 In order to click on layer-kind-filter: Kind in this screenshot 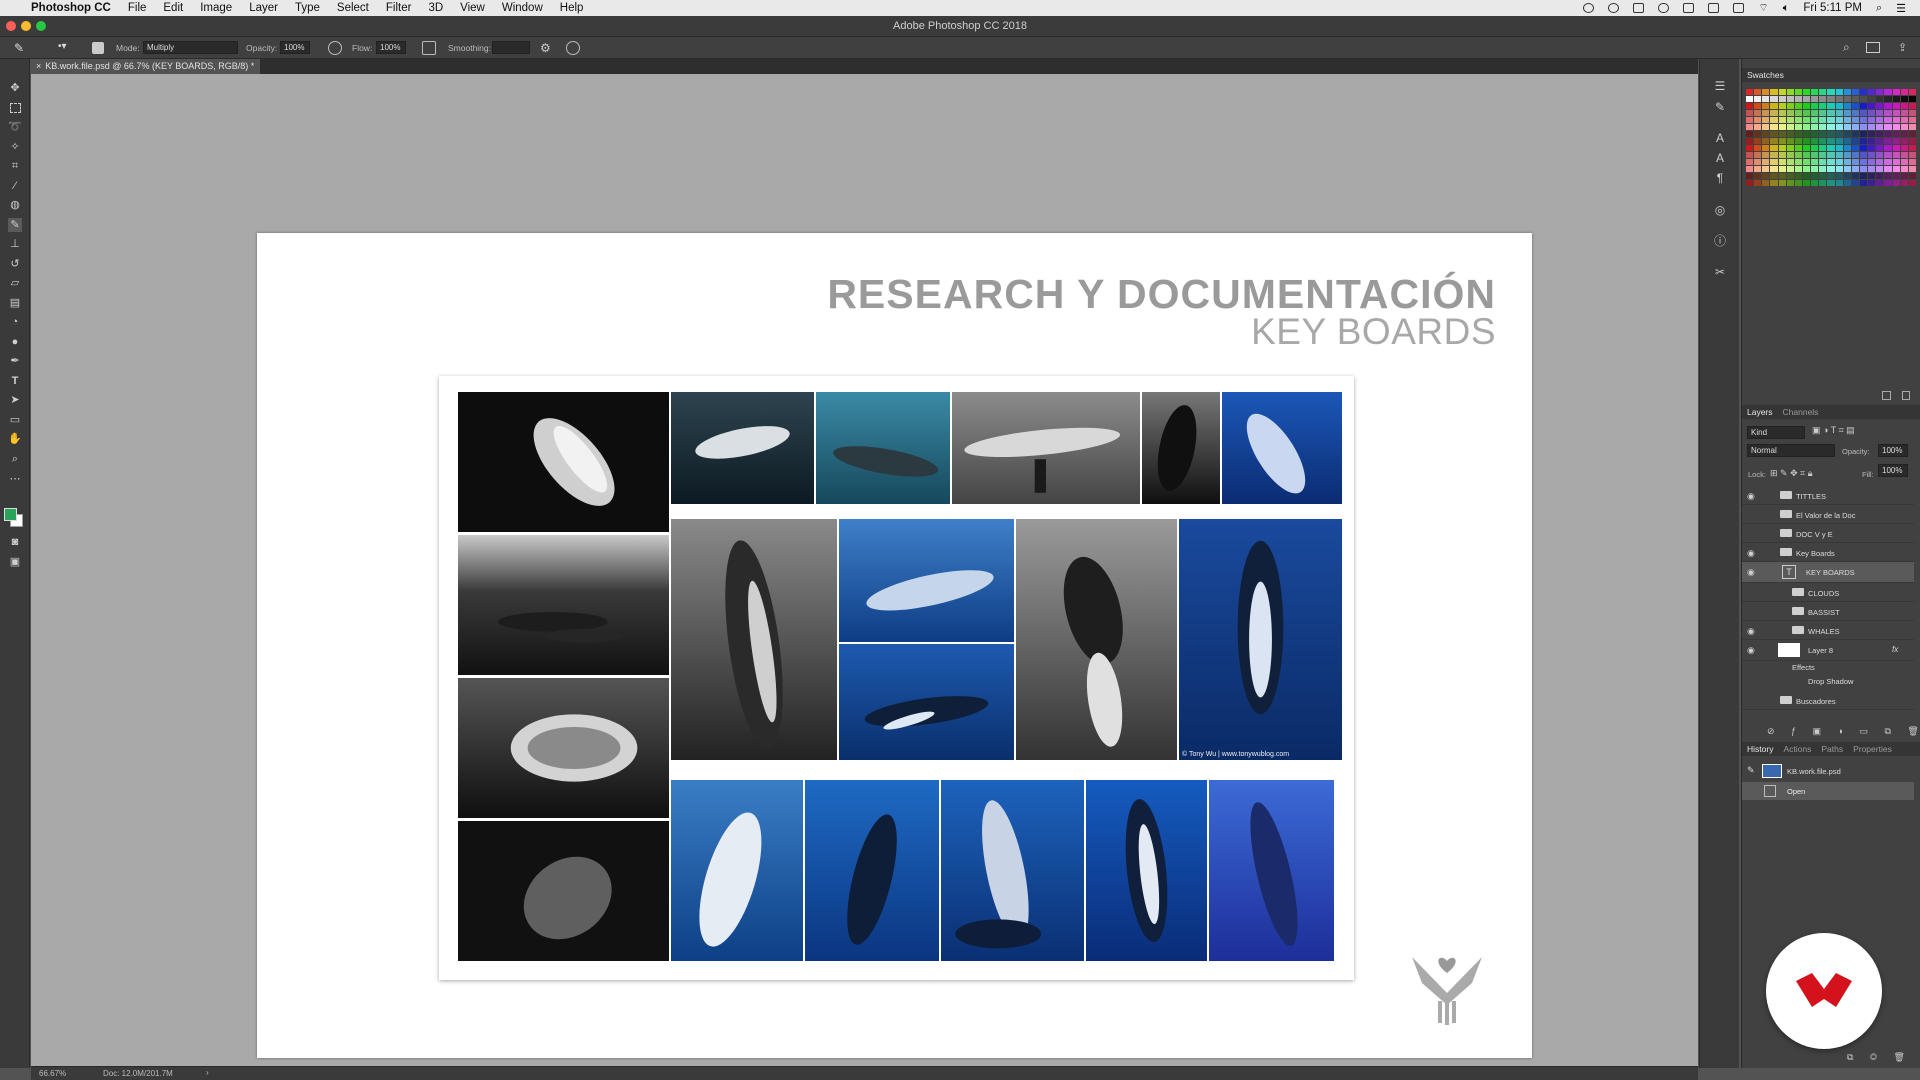, I will do `click(1776, 432)`.